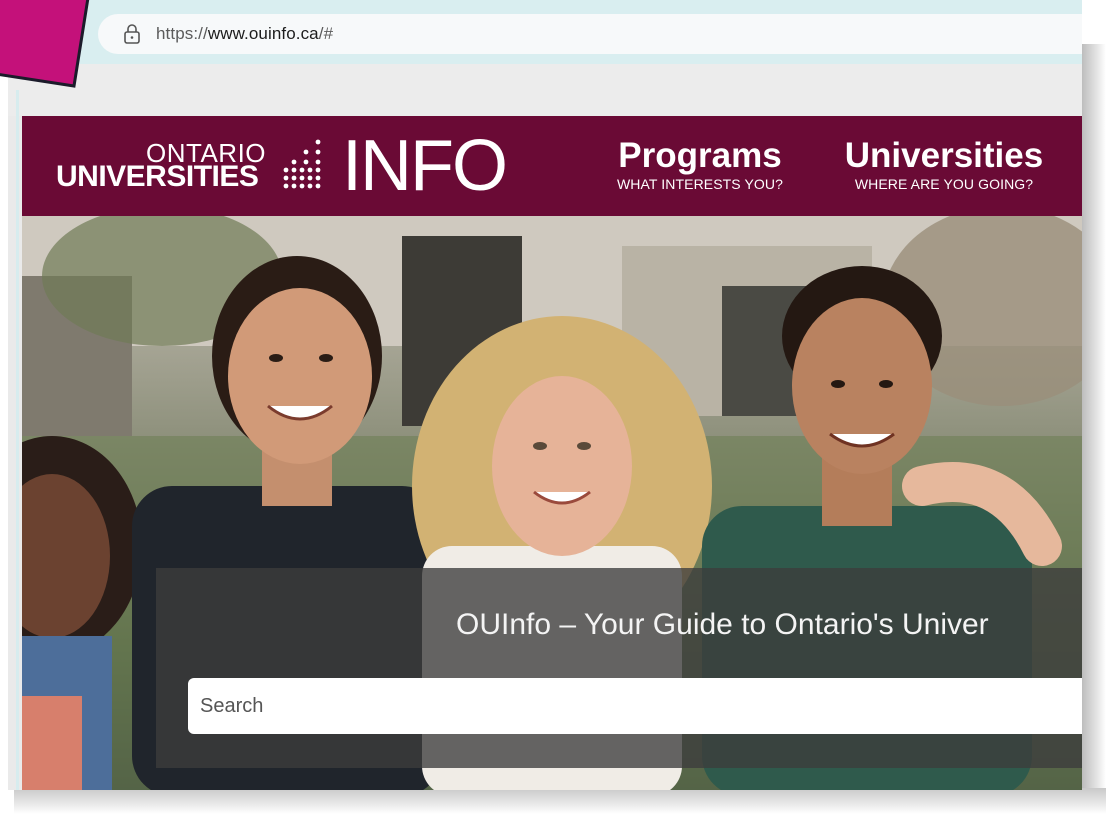 The height and width of the screenshot is (824, 1106). Describe the element at coordinates (545, 90) in the screenshot. I see `page-gap` at that location.